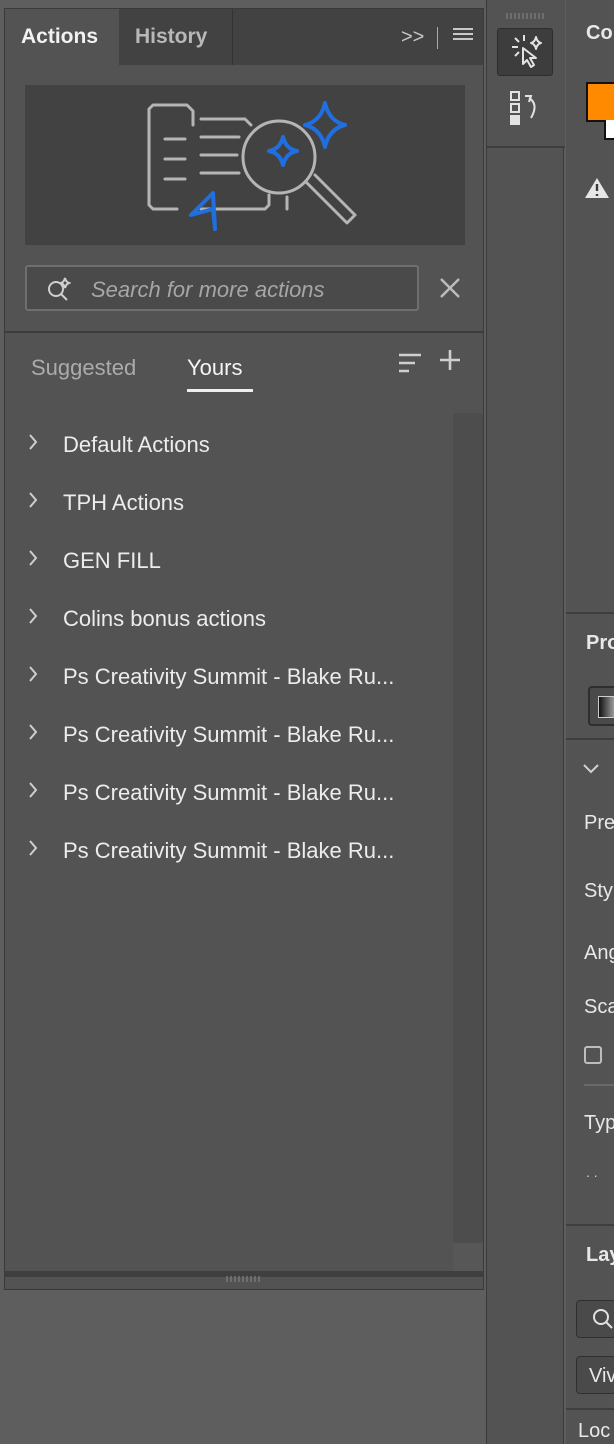  I want to click on action-set-label: TPH Actions, so click(124, 502).